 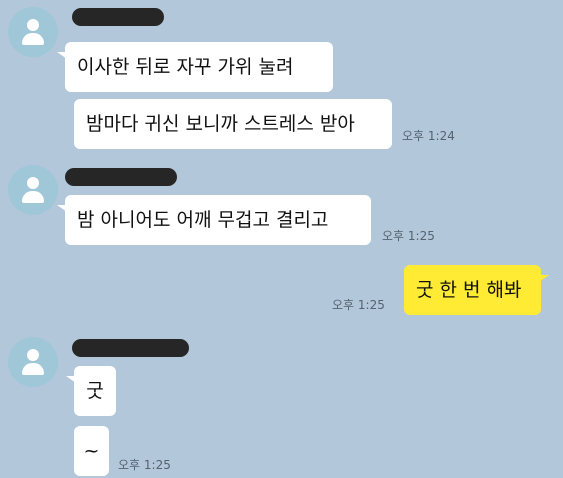 I want to click on message-text: 굿 한 번 해봐, so click(x=469, y=290).